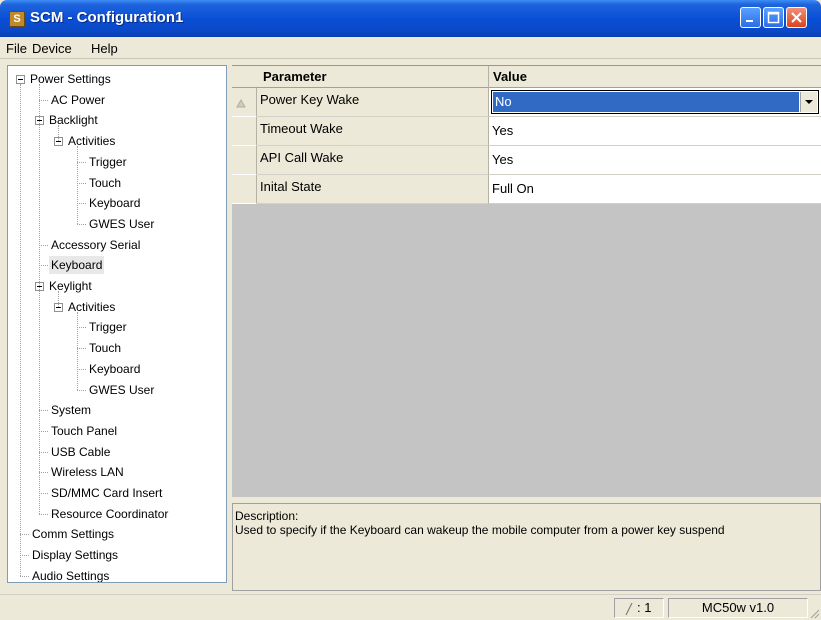 The image size is (821, 620). I want to click on resize-grip-icon, so click(814, 613).